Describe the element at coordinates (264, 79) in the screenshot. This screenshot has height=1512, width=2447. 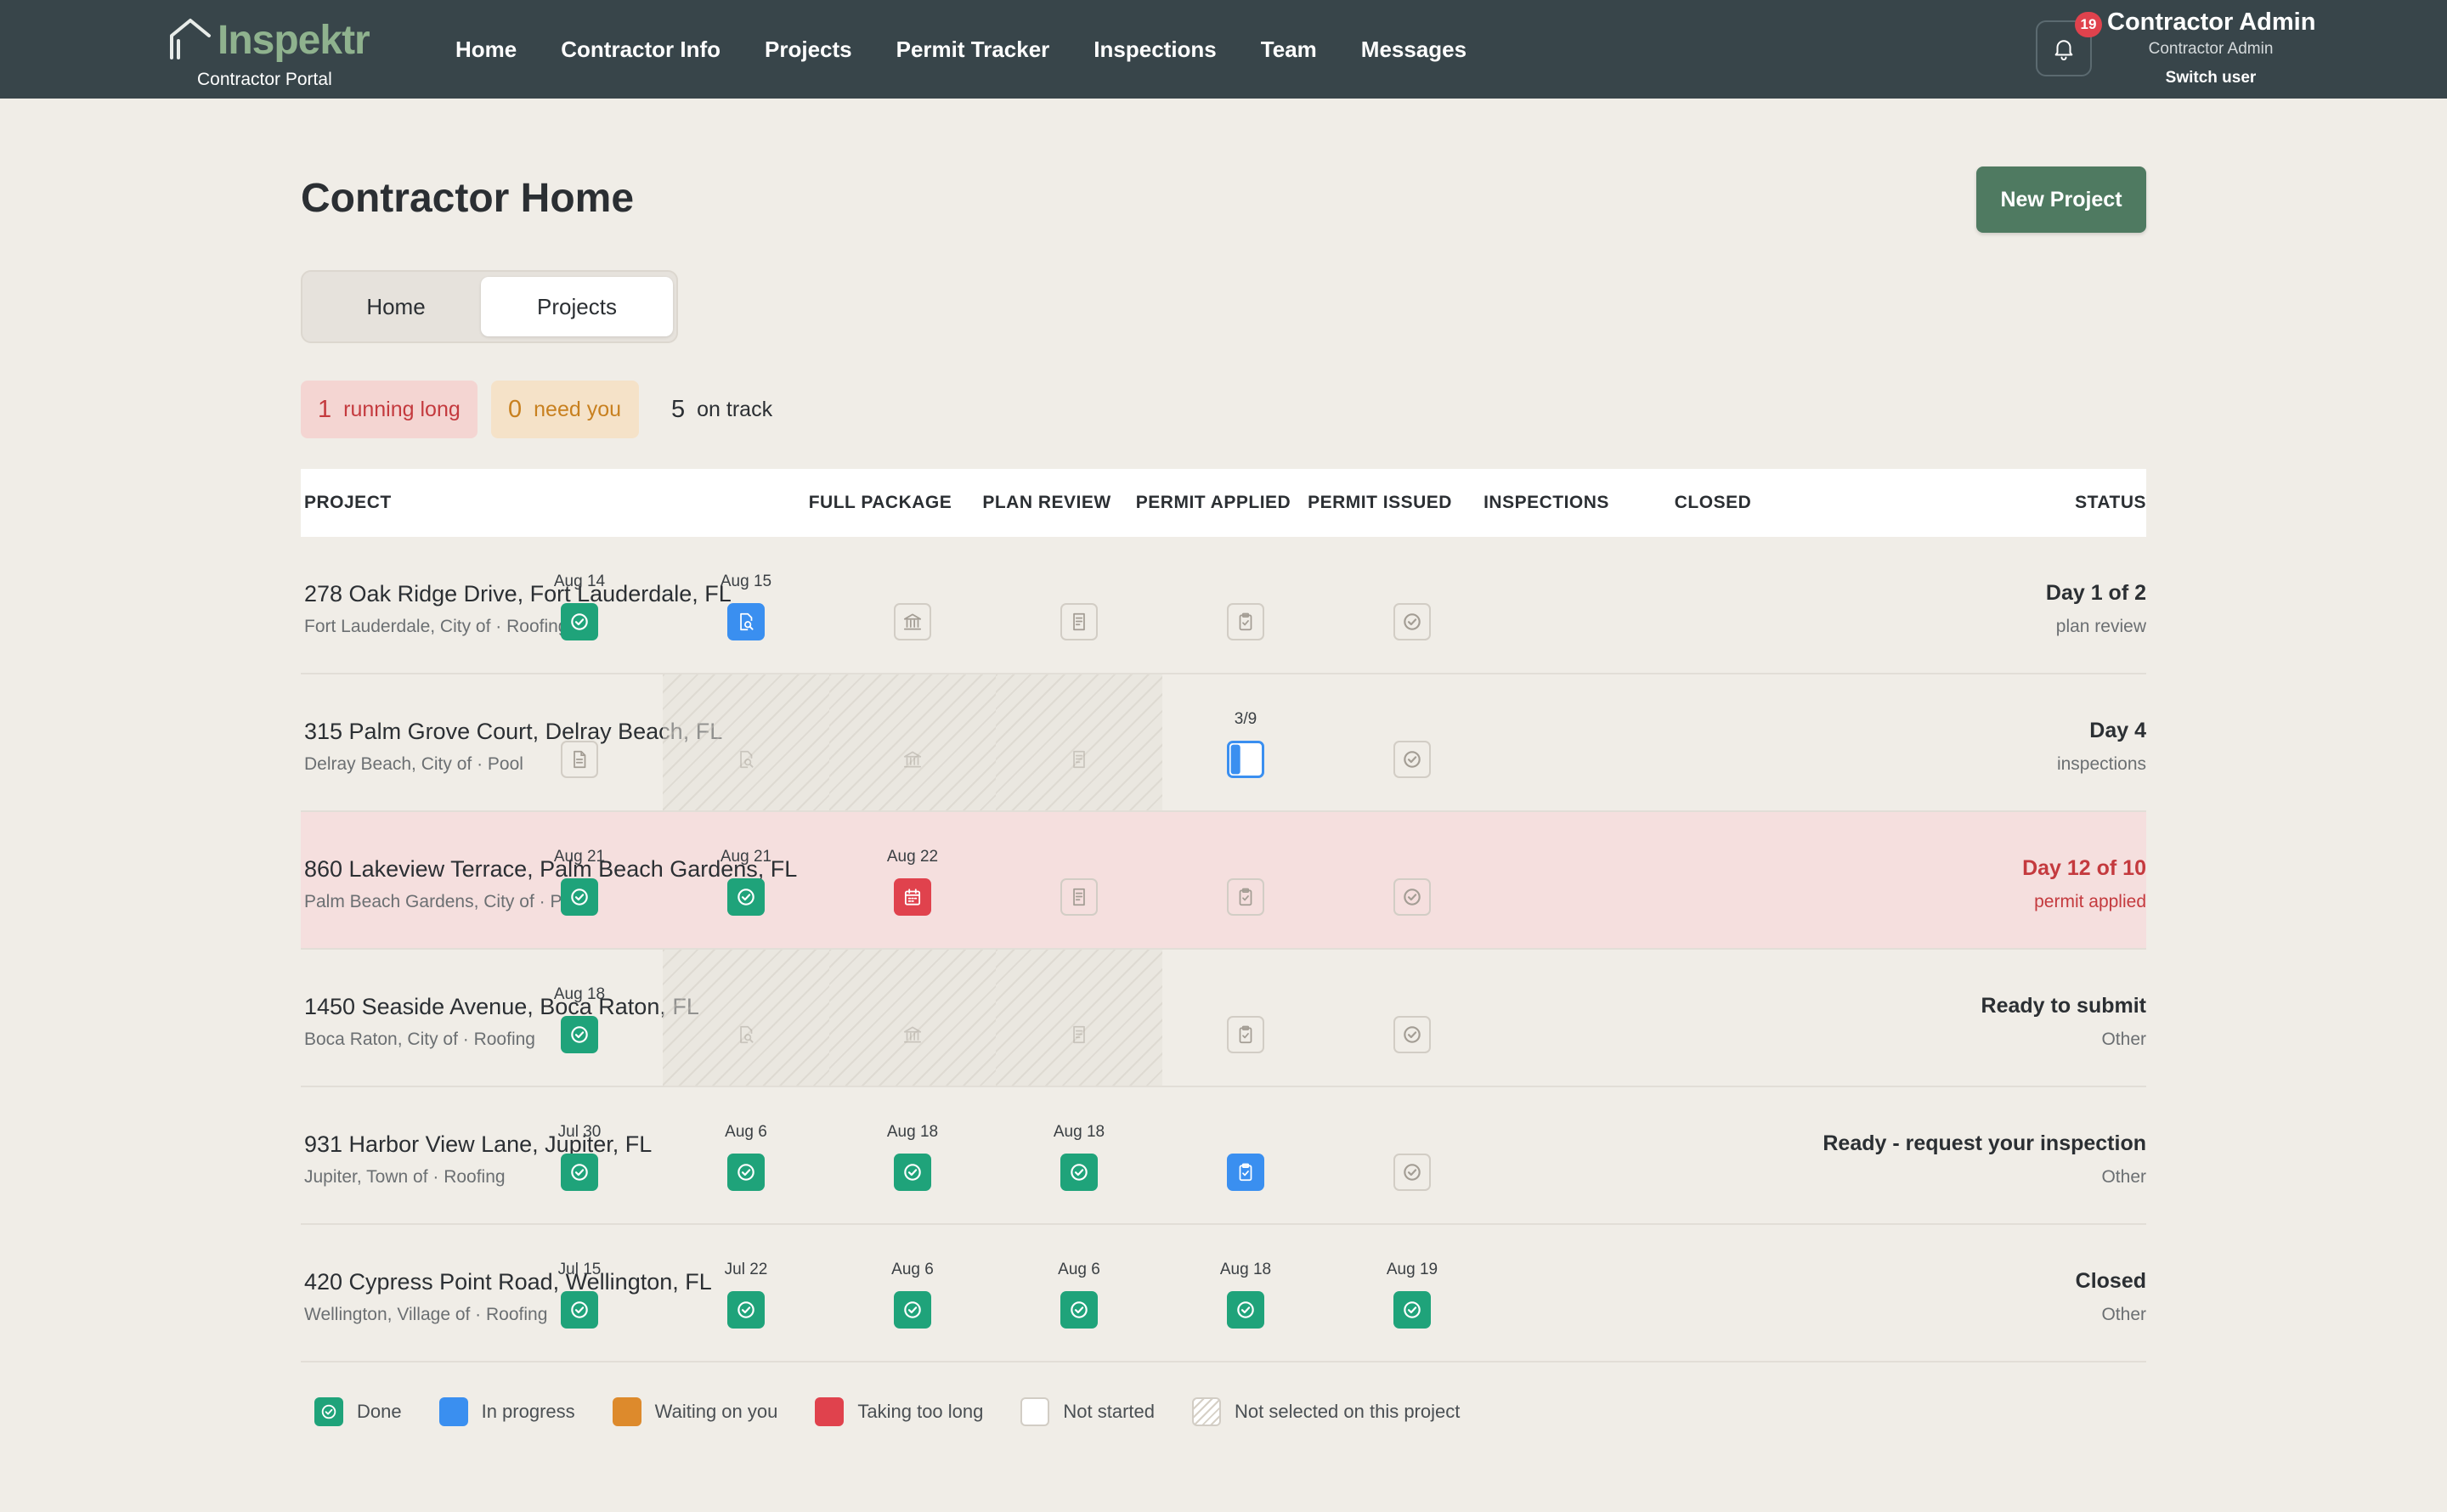
I see `brand-subtitle: Contractor Portal` at that location.